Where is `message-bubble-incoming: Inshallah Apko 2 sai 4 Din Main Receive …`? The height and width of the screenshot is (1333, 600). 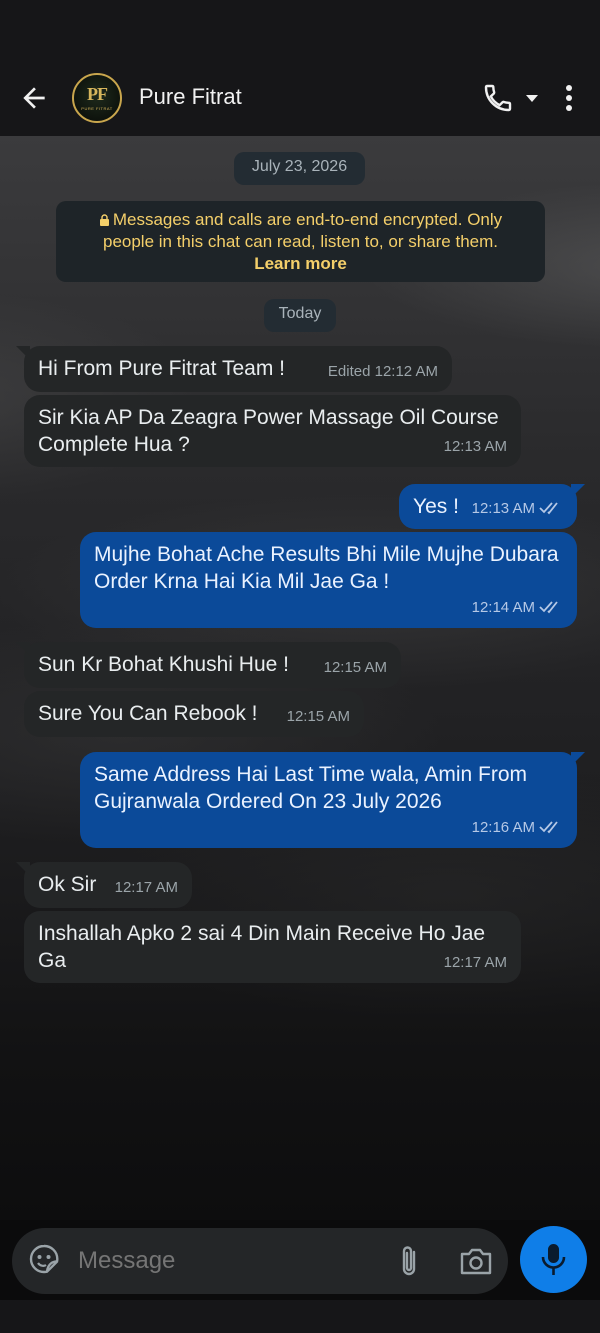
message-bubble-incoming: Inshallah Apko 2 sai 4 Din Main Receive … is located at coordinates (272, 947).